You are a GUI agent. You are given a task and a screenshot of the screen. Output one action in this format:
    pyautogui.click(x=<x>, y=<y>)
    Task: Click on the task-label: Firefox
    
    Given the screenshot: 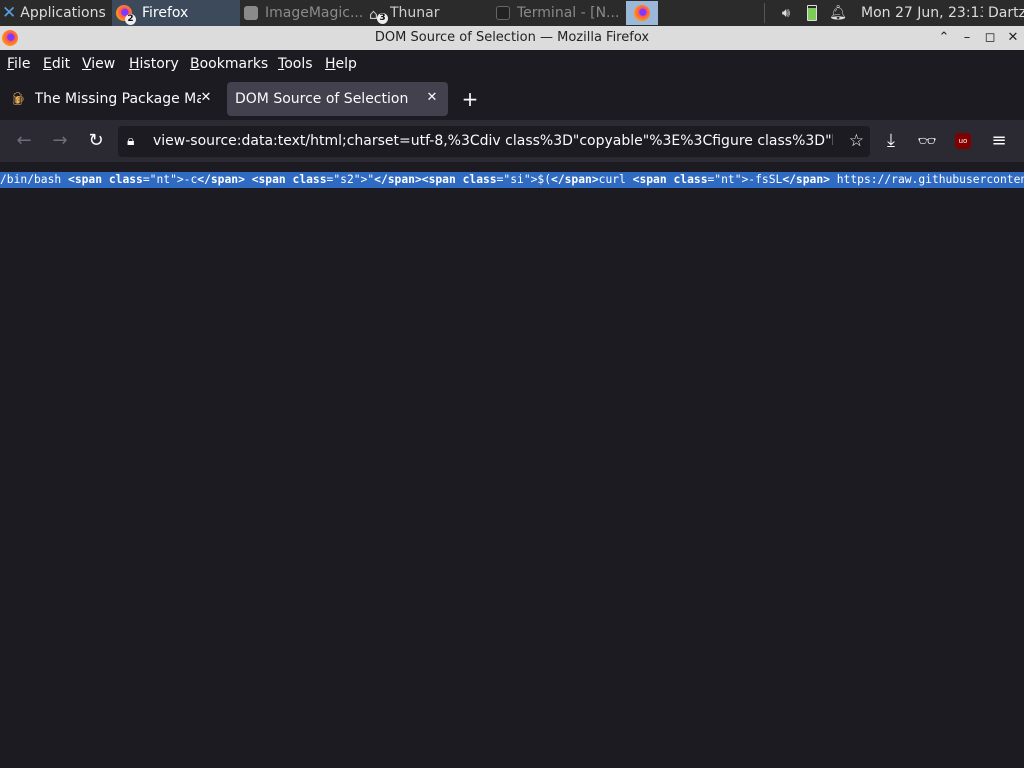 What is the action you would take?
    pyautogui.click(x=165, y=13)
    